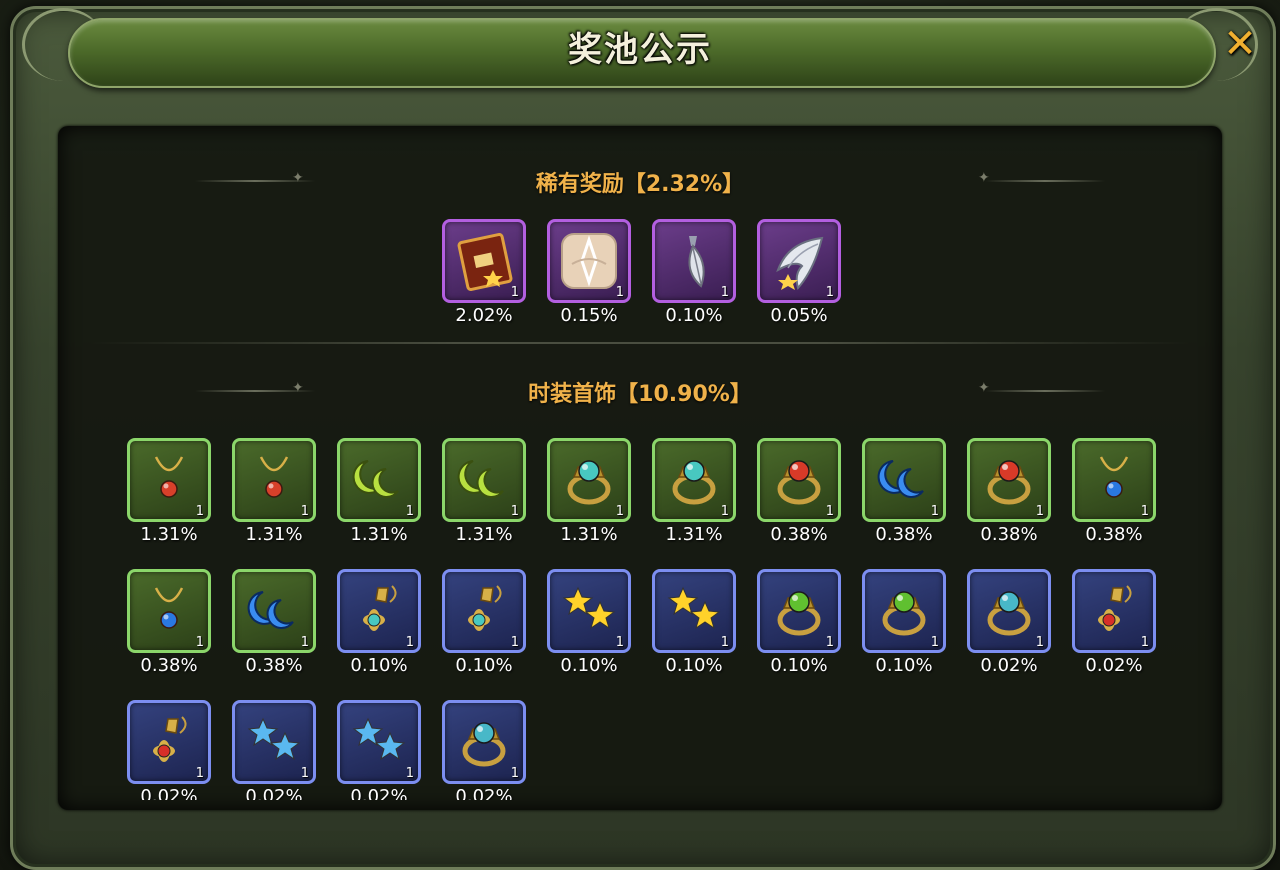 The image size is (1280, 870). What do you see at coordinates (640, 50) in the screenshot?
I see `dialog-title: 奖池公示` at bounding box center [640, 50].